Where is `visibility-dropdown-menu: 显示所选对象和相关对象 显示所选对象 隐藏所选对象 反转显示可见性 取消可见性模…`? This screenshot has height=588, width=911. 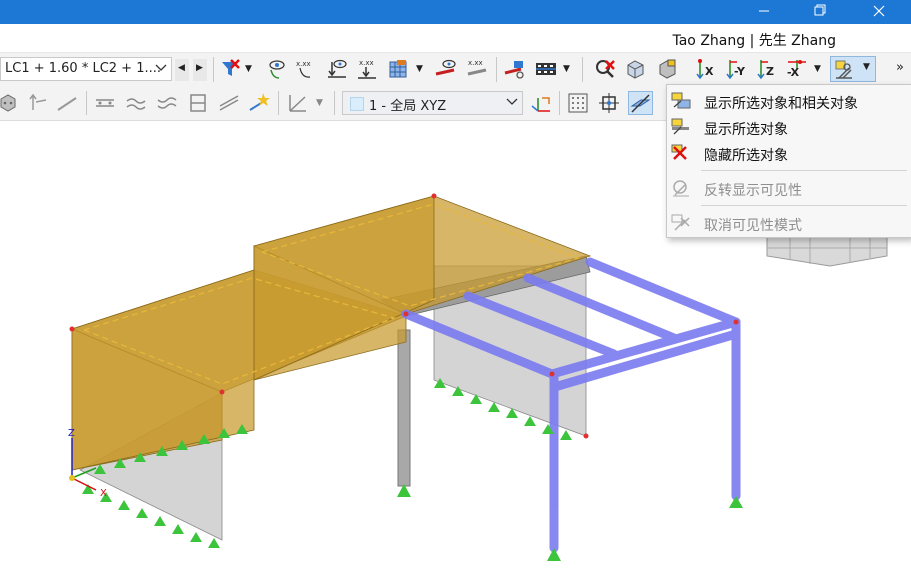
visibility-dropdown-menu: 显示所选对象和相关对象 显示所选对象 隐藏所选对象 反转显示可见性 取消可见性模… is located at coordinates (788, 161).